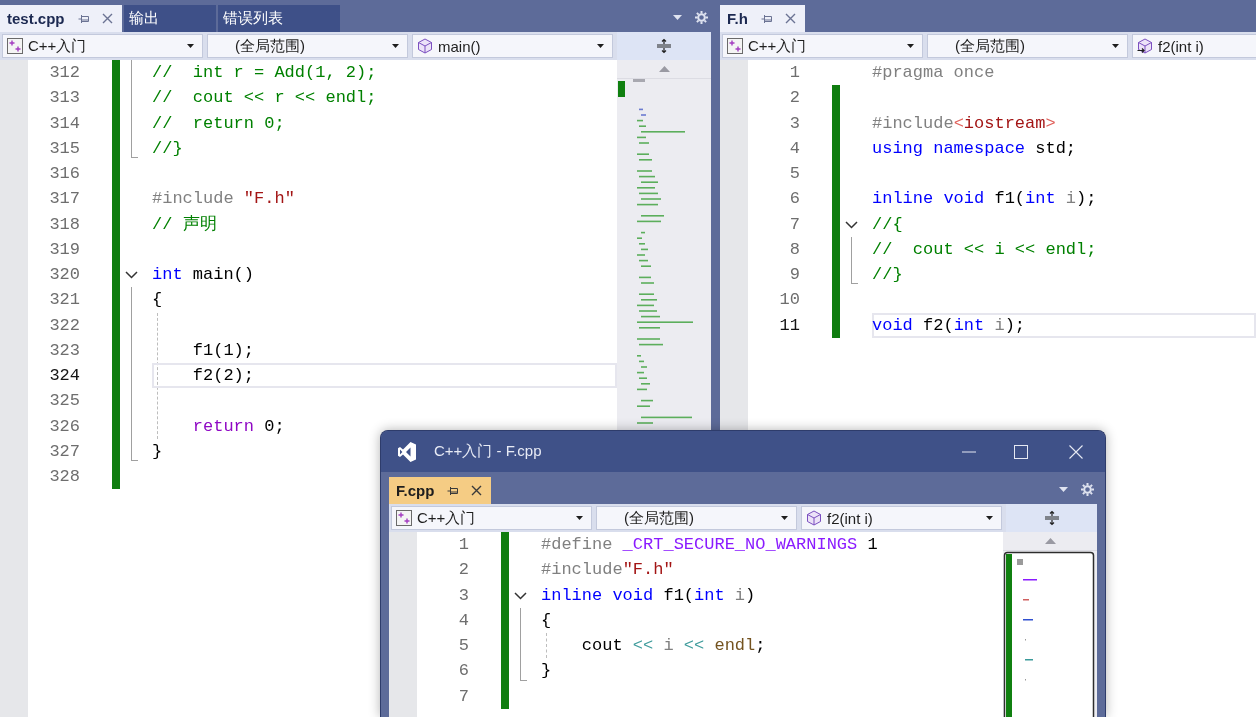 Image resolution: width=1256 pixels, height=717 pixels. What do you see at coordinates (64, 123) in the screenshot?
I see `line-number: 314` at bounding box center [64, 123].